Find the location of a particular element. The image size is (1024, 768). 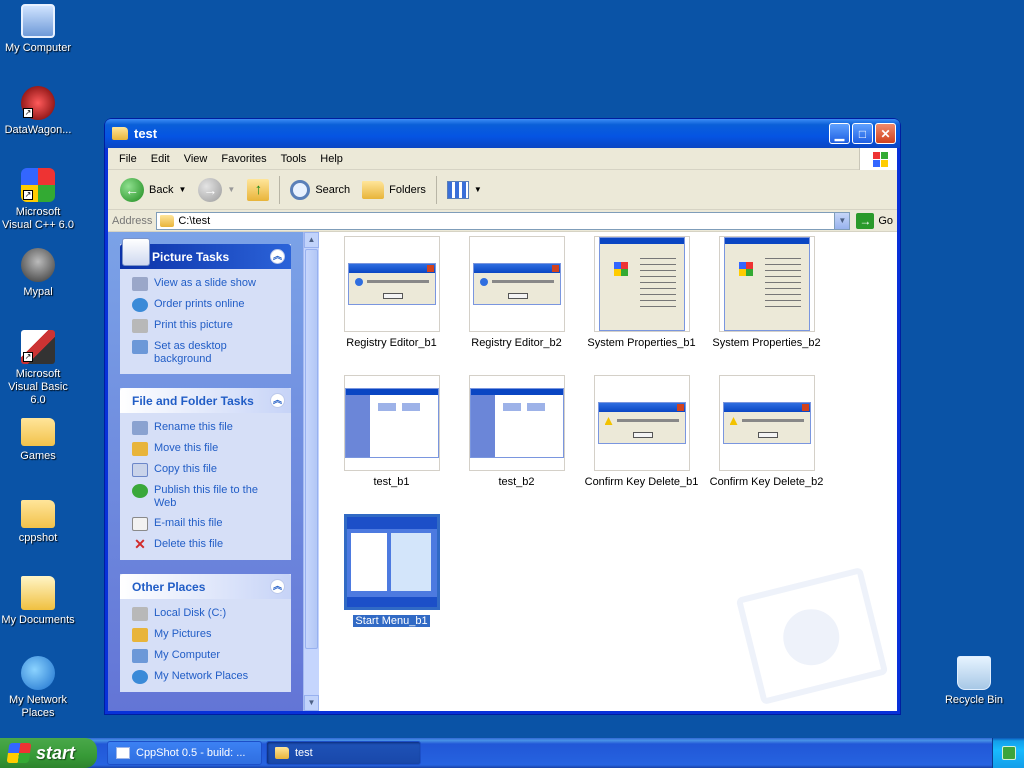

scroll-up-arrow-icon: ▲ is located at coordinates (311, 240).